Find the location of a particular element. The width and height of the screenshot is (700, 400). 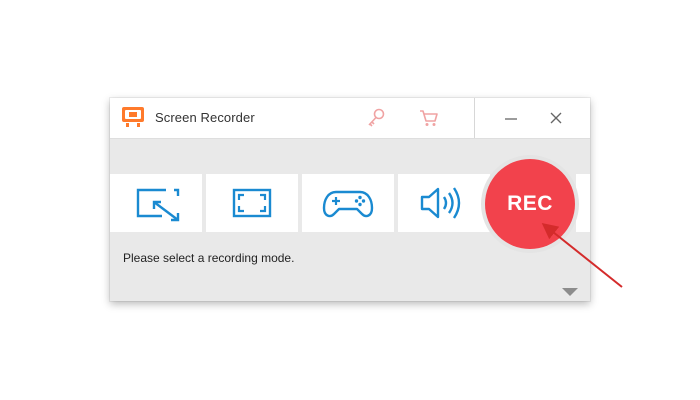

audio-only-mode-button is located at coordinates (444, 203).